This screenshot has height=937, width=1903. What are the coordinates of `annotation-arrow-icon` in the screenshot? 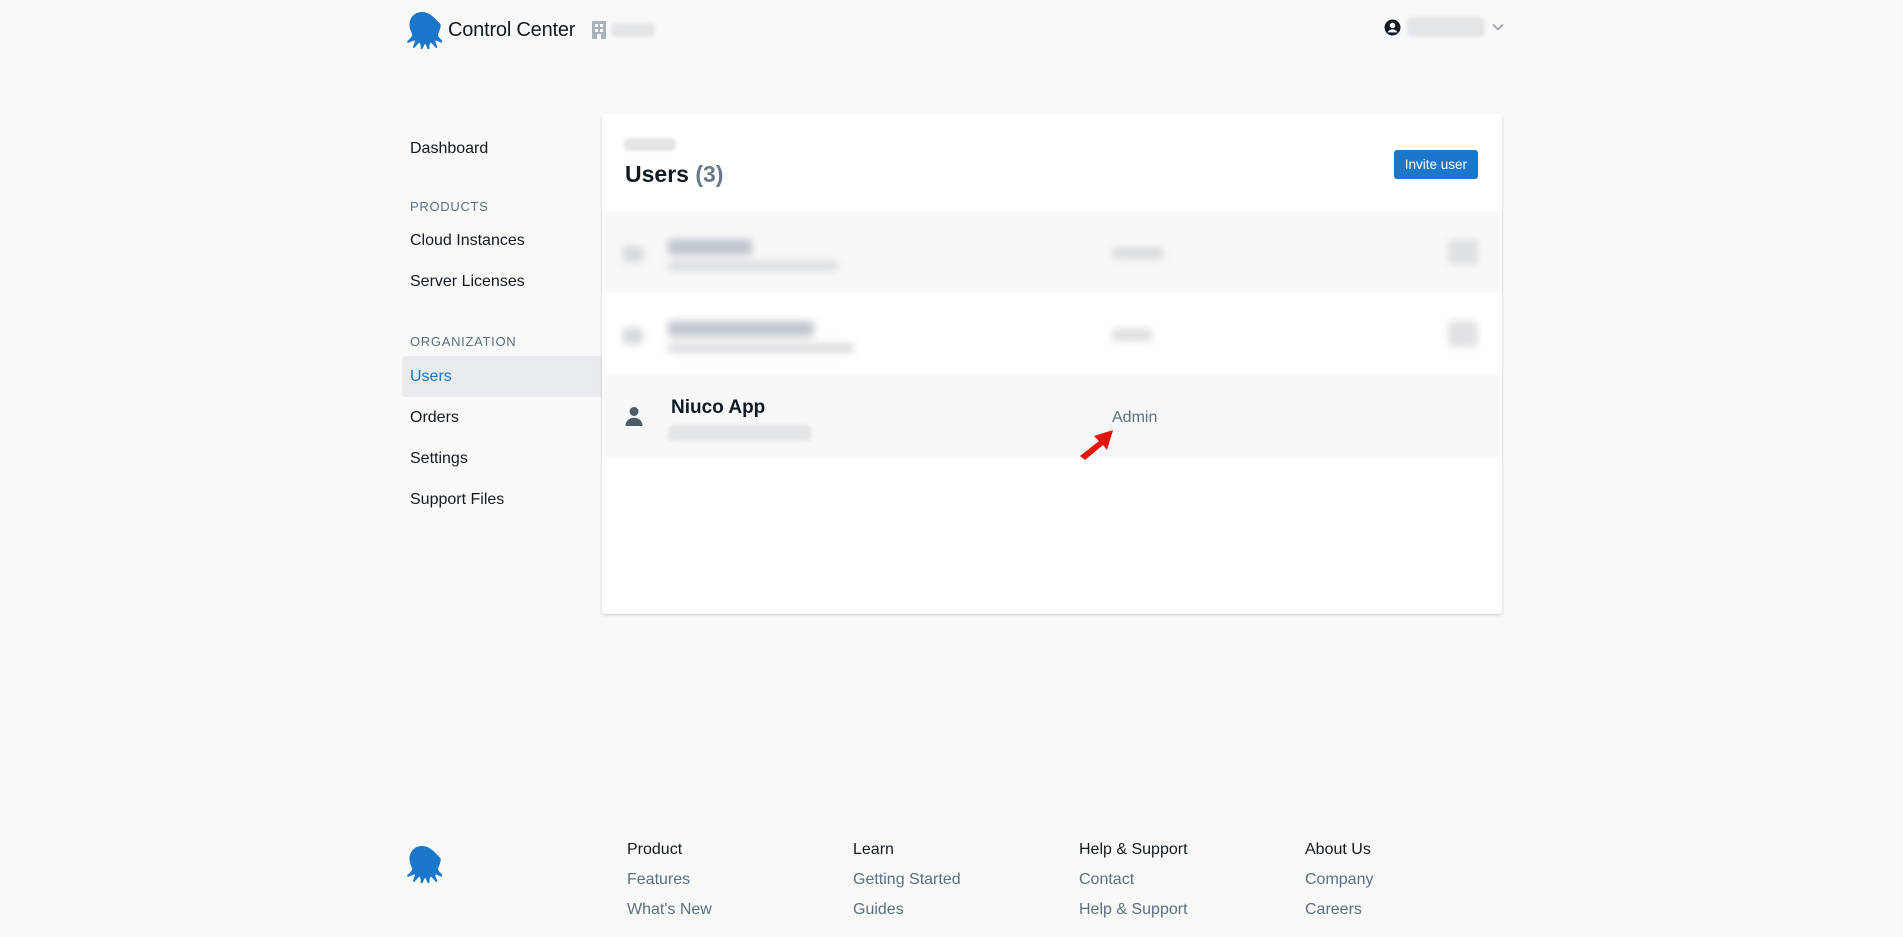 It's located at (1096, 445).